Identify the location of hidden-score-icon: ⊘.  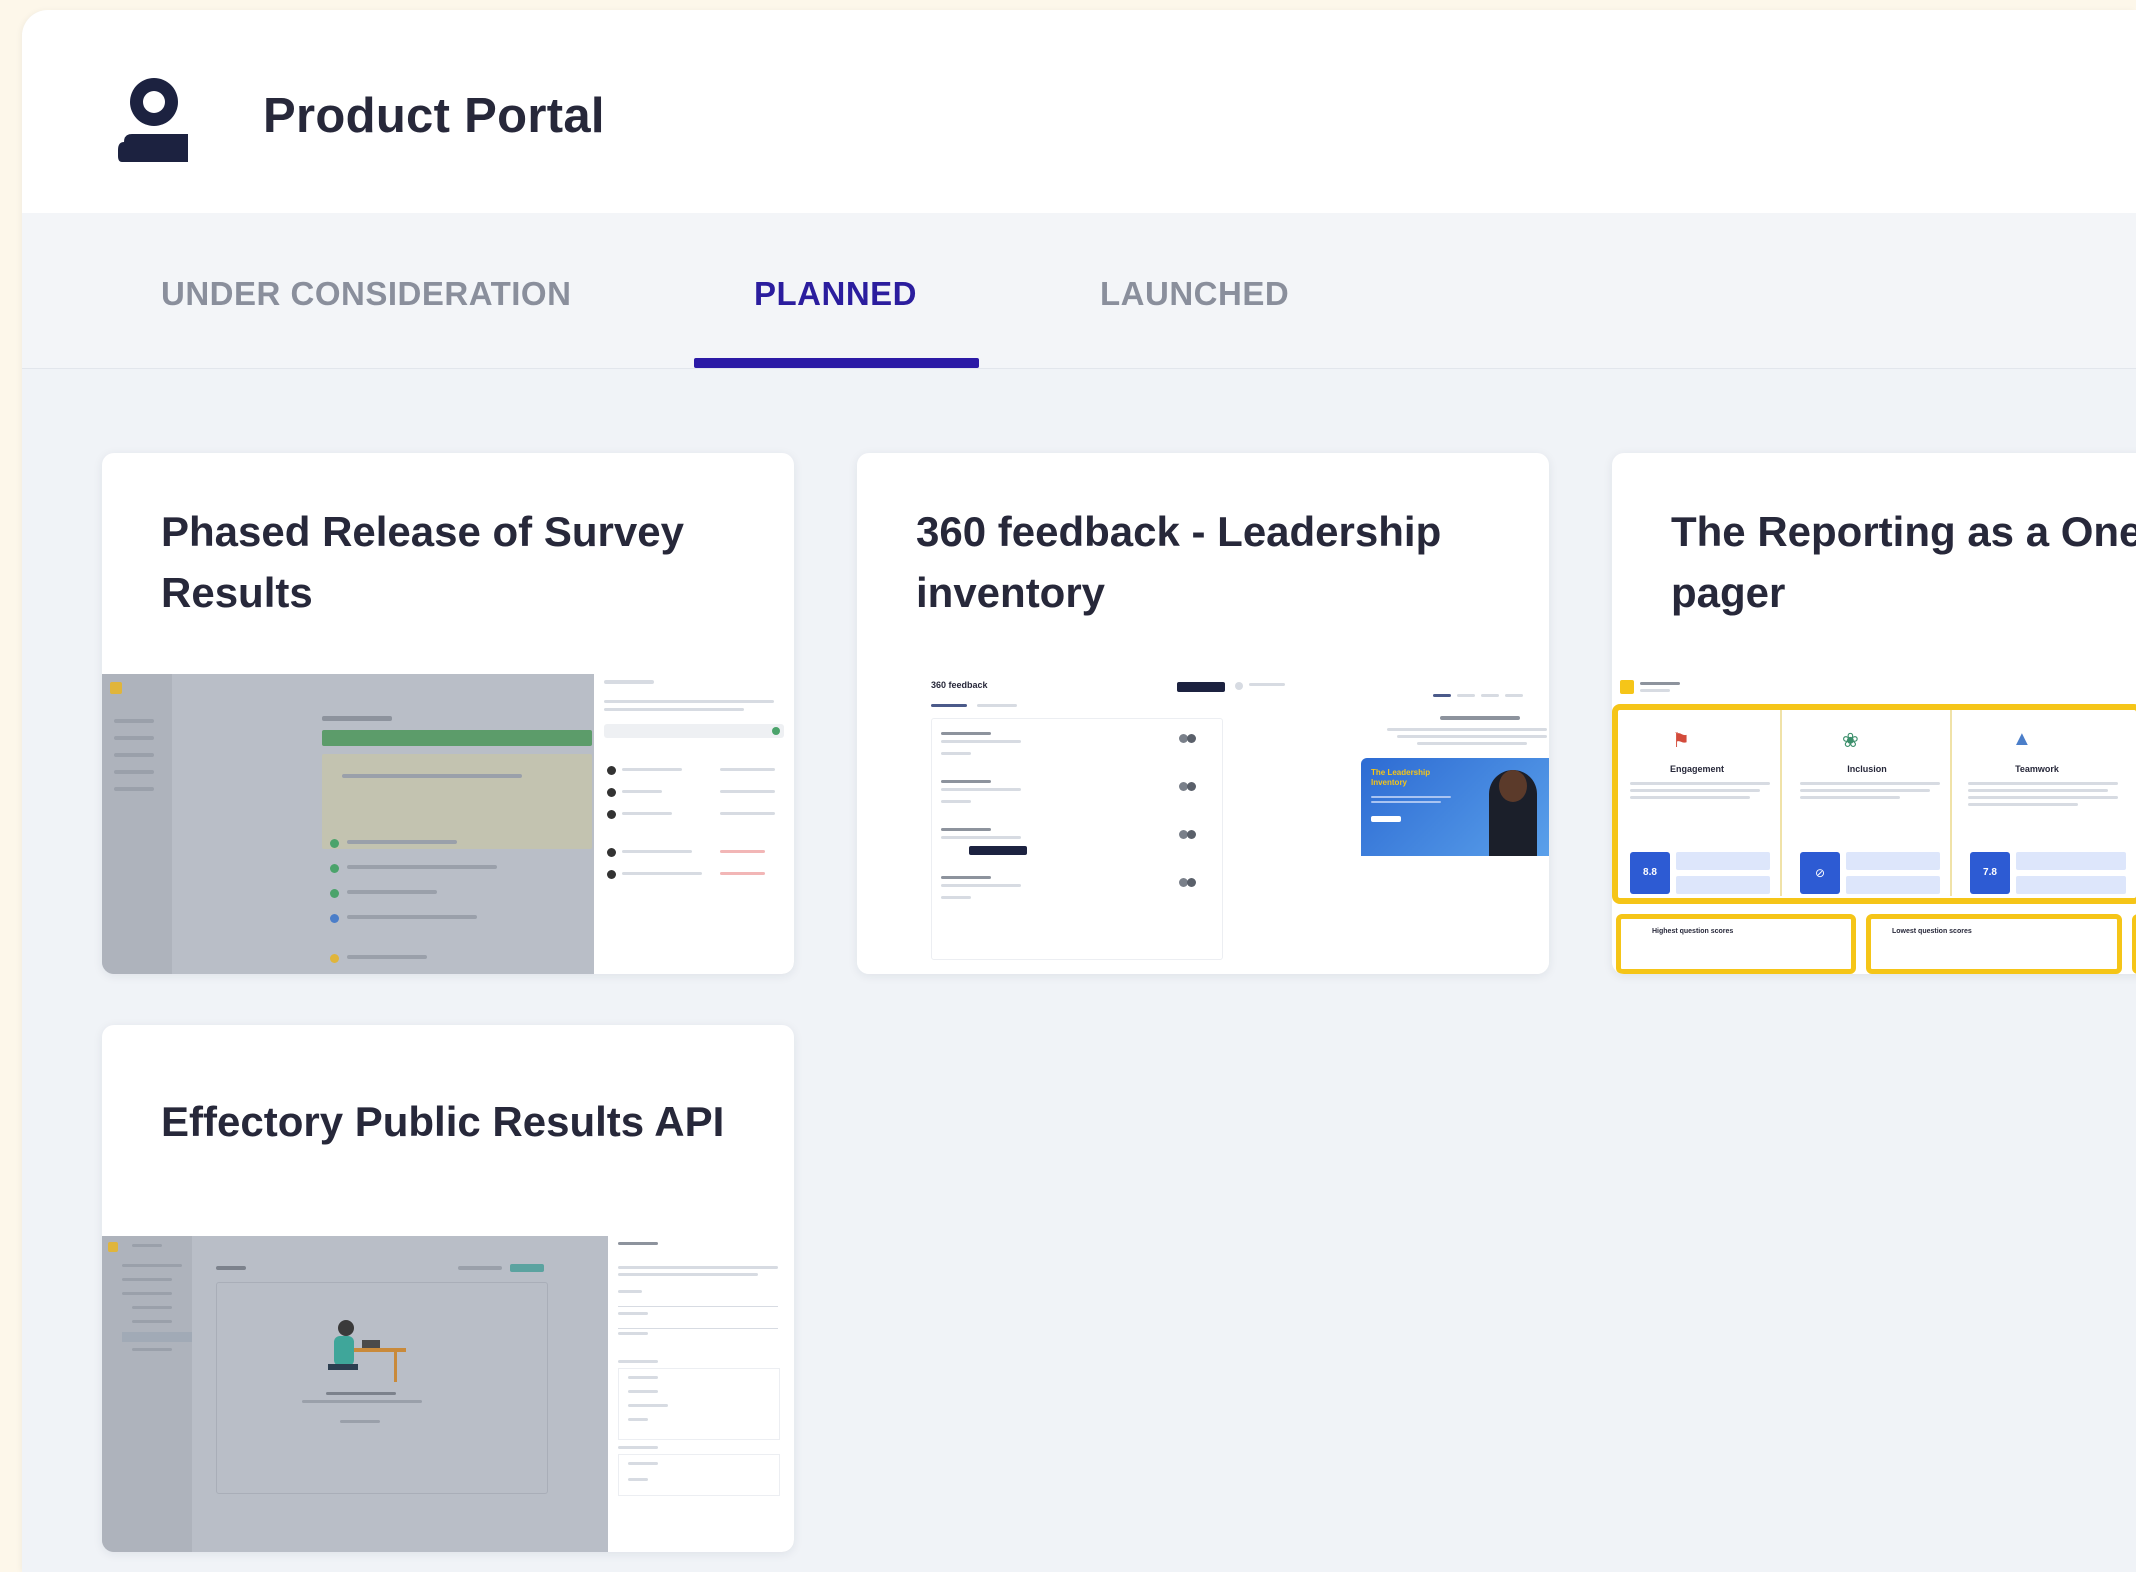
(1820, 873).